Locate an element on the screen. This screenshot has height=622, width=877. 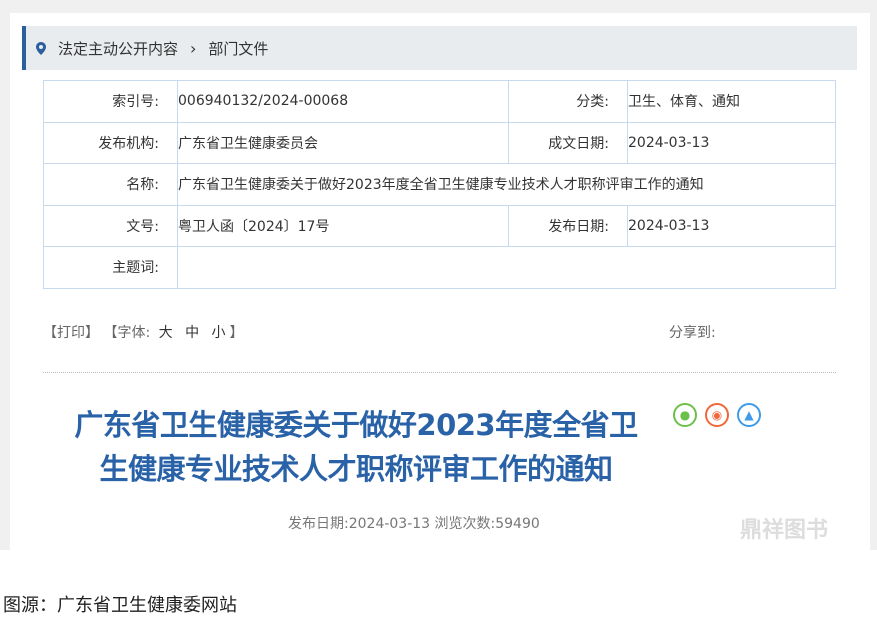
bracket: 】 is located at coordinates (236, 333).